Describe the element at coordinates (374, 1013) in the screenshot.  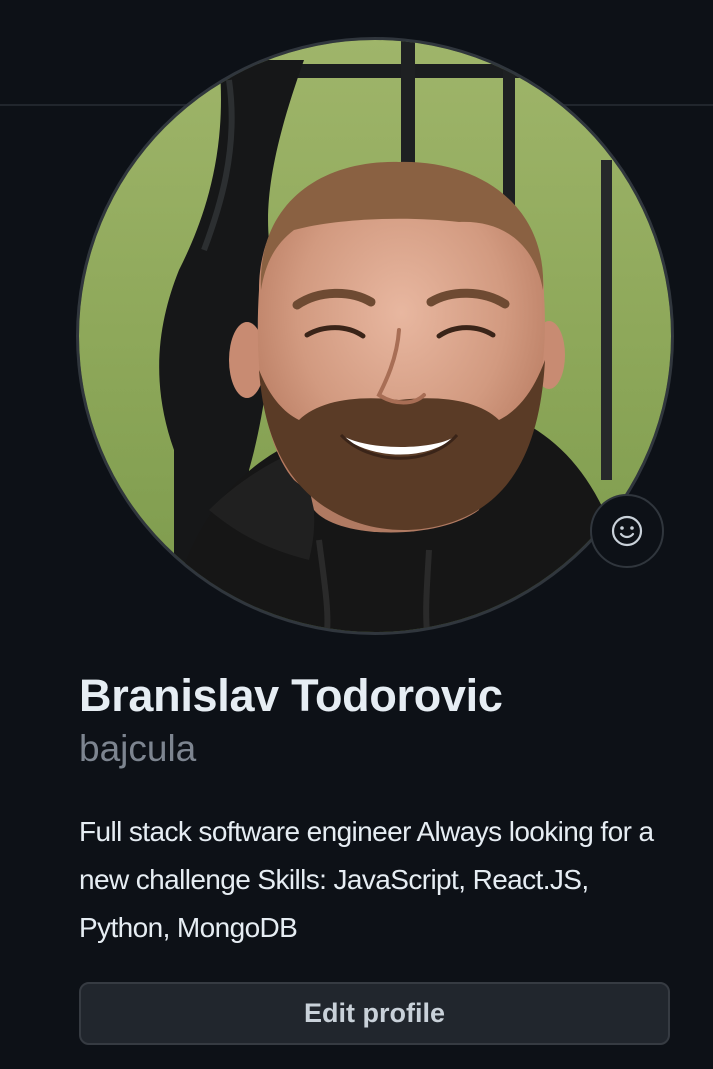
I see `edit-profile-button: Edit profile` at that location.